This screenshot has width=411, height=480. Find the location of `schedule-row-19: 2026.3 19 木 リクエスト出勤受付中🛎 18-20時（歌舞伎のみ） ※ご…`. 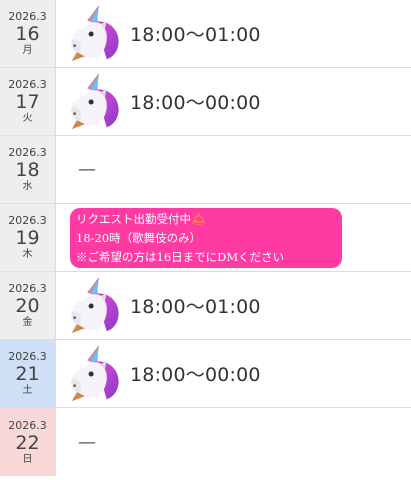

schedule-row-19: 2026.3 19 木 リクエスト出勤受付中🛎 18-20時（歌舞伎のみ） ※ご… is located at coordinates (205, 238).